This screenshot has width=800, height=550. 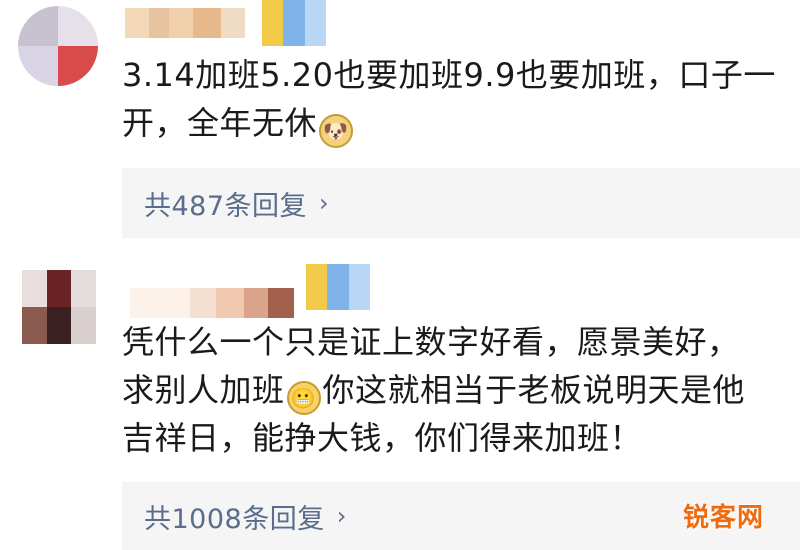 What do you see at coordinates (336, 131) in the screenshot?
I see `doge-icon: 🐶` at bounding box center [336, 131].